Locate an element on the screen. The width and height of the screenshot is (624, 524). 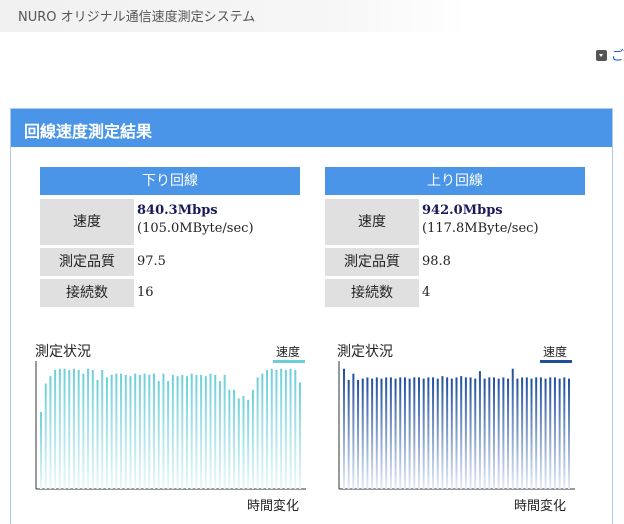
up-connections-value: 4 is located at coordinates (426, 292).